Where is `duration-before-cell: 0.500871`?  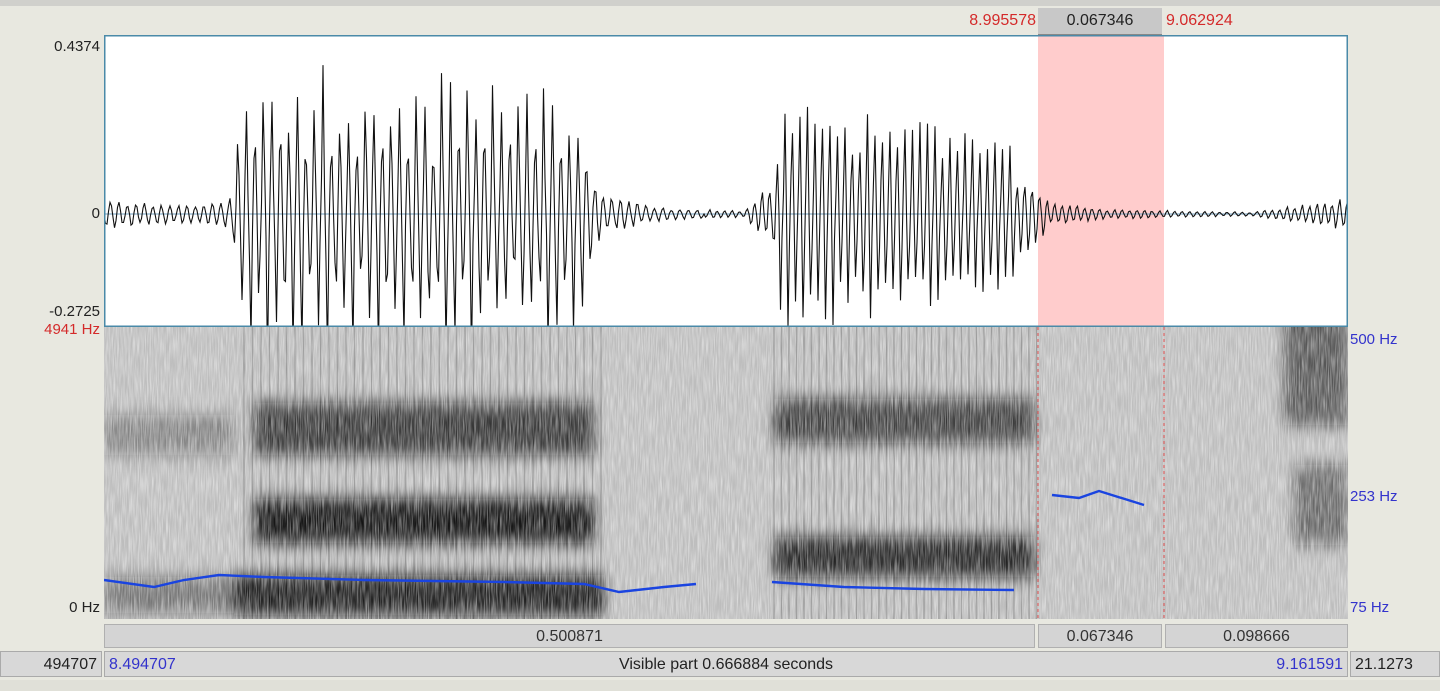 duration-before-cell: 0.500871 is located at coordinates (569, 636).